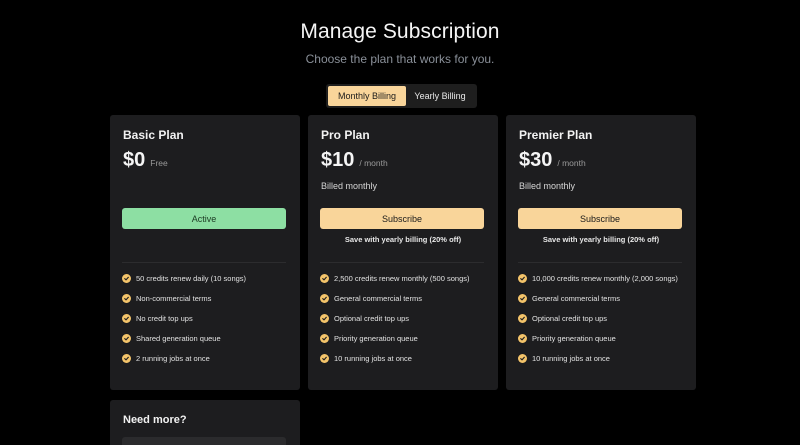 The image size is (800, 445). I want to click on price-row: $10 / month, so click(354, 160).